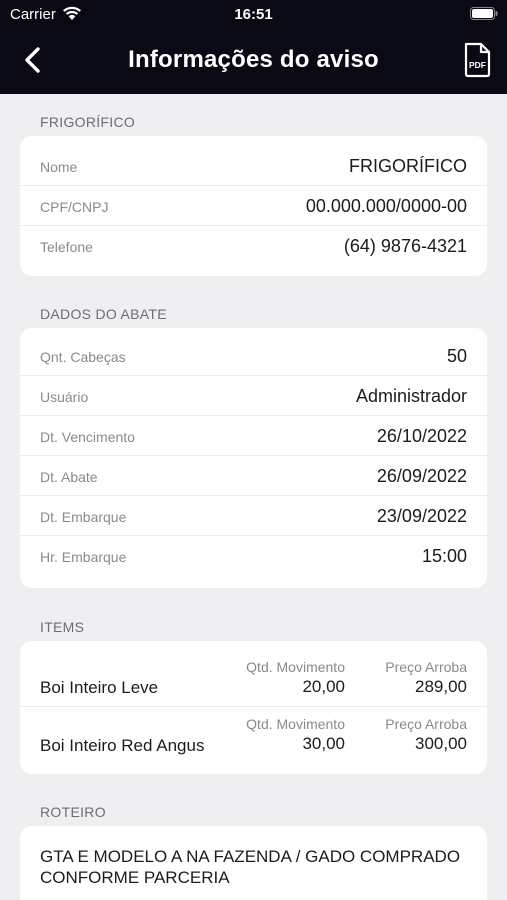 The width and height of the screenshot is (507, 900). I want to click on page-title: Informações do aviso, so click(253, 59).